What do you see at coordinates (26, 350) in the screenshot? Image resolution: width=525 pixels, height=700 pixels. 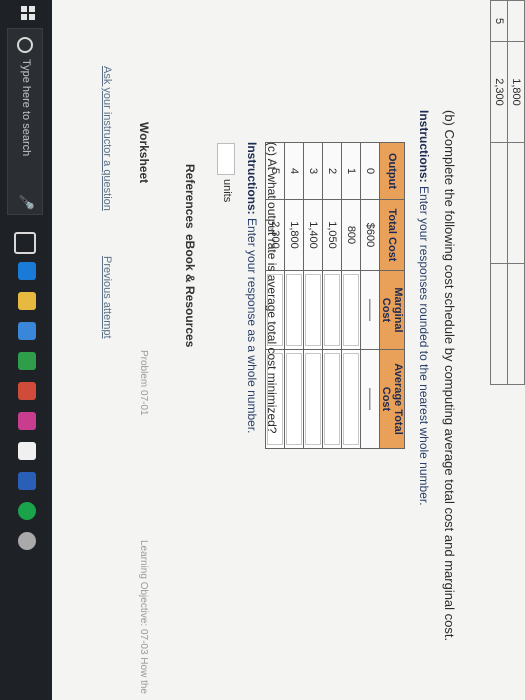 I see `taskbar: Type here to search 🎤` at bounding box center [26, 350].